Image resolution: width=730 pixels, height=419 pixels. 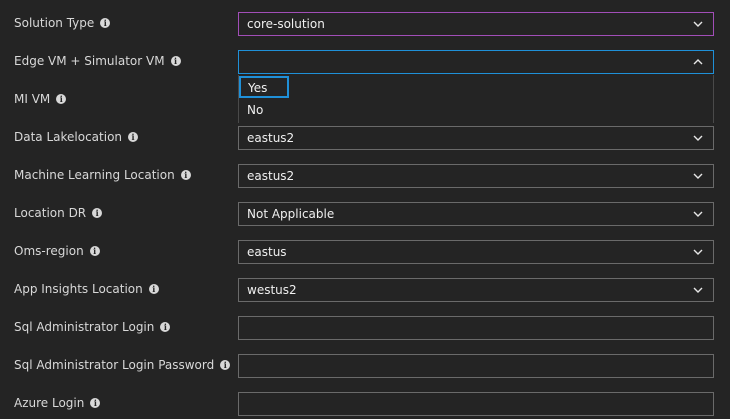 I want to click on app-insights-location-label: App Insights Location i, so click(x=86, y=289).